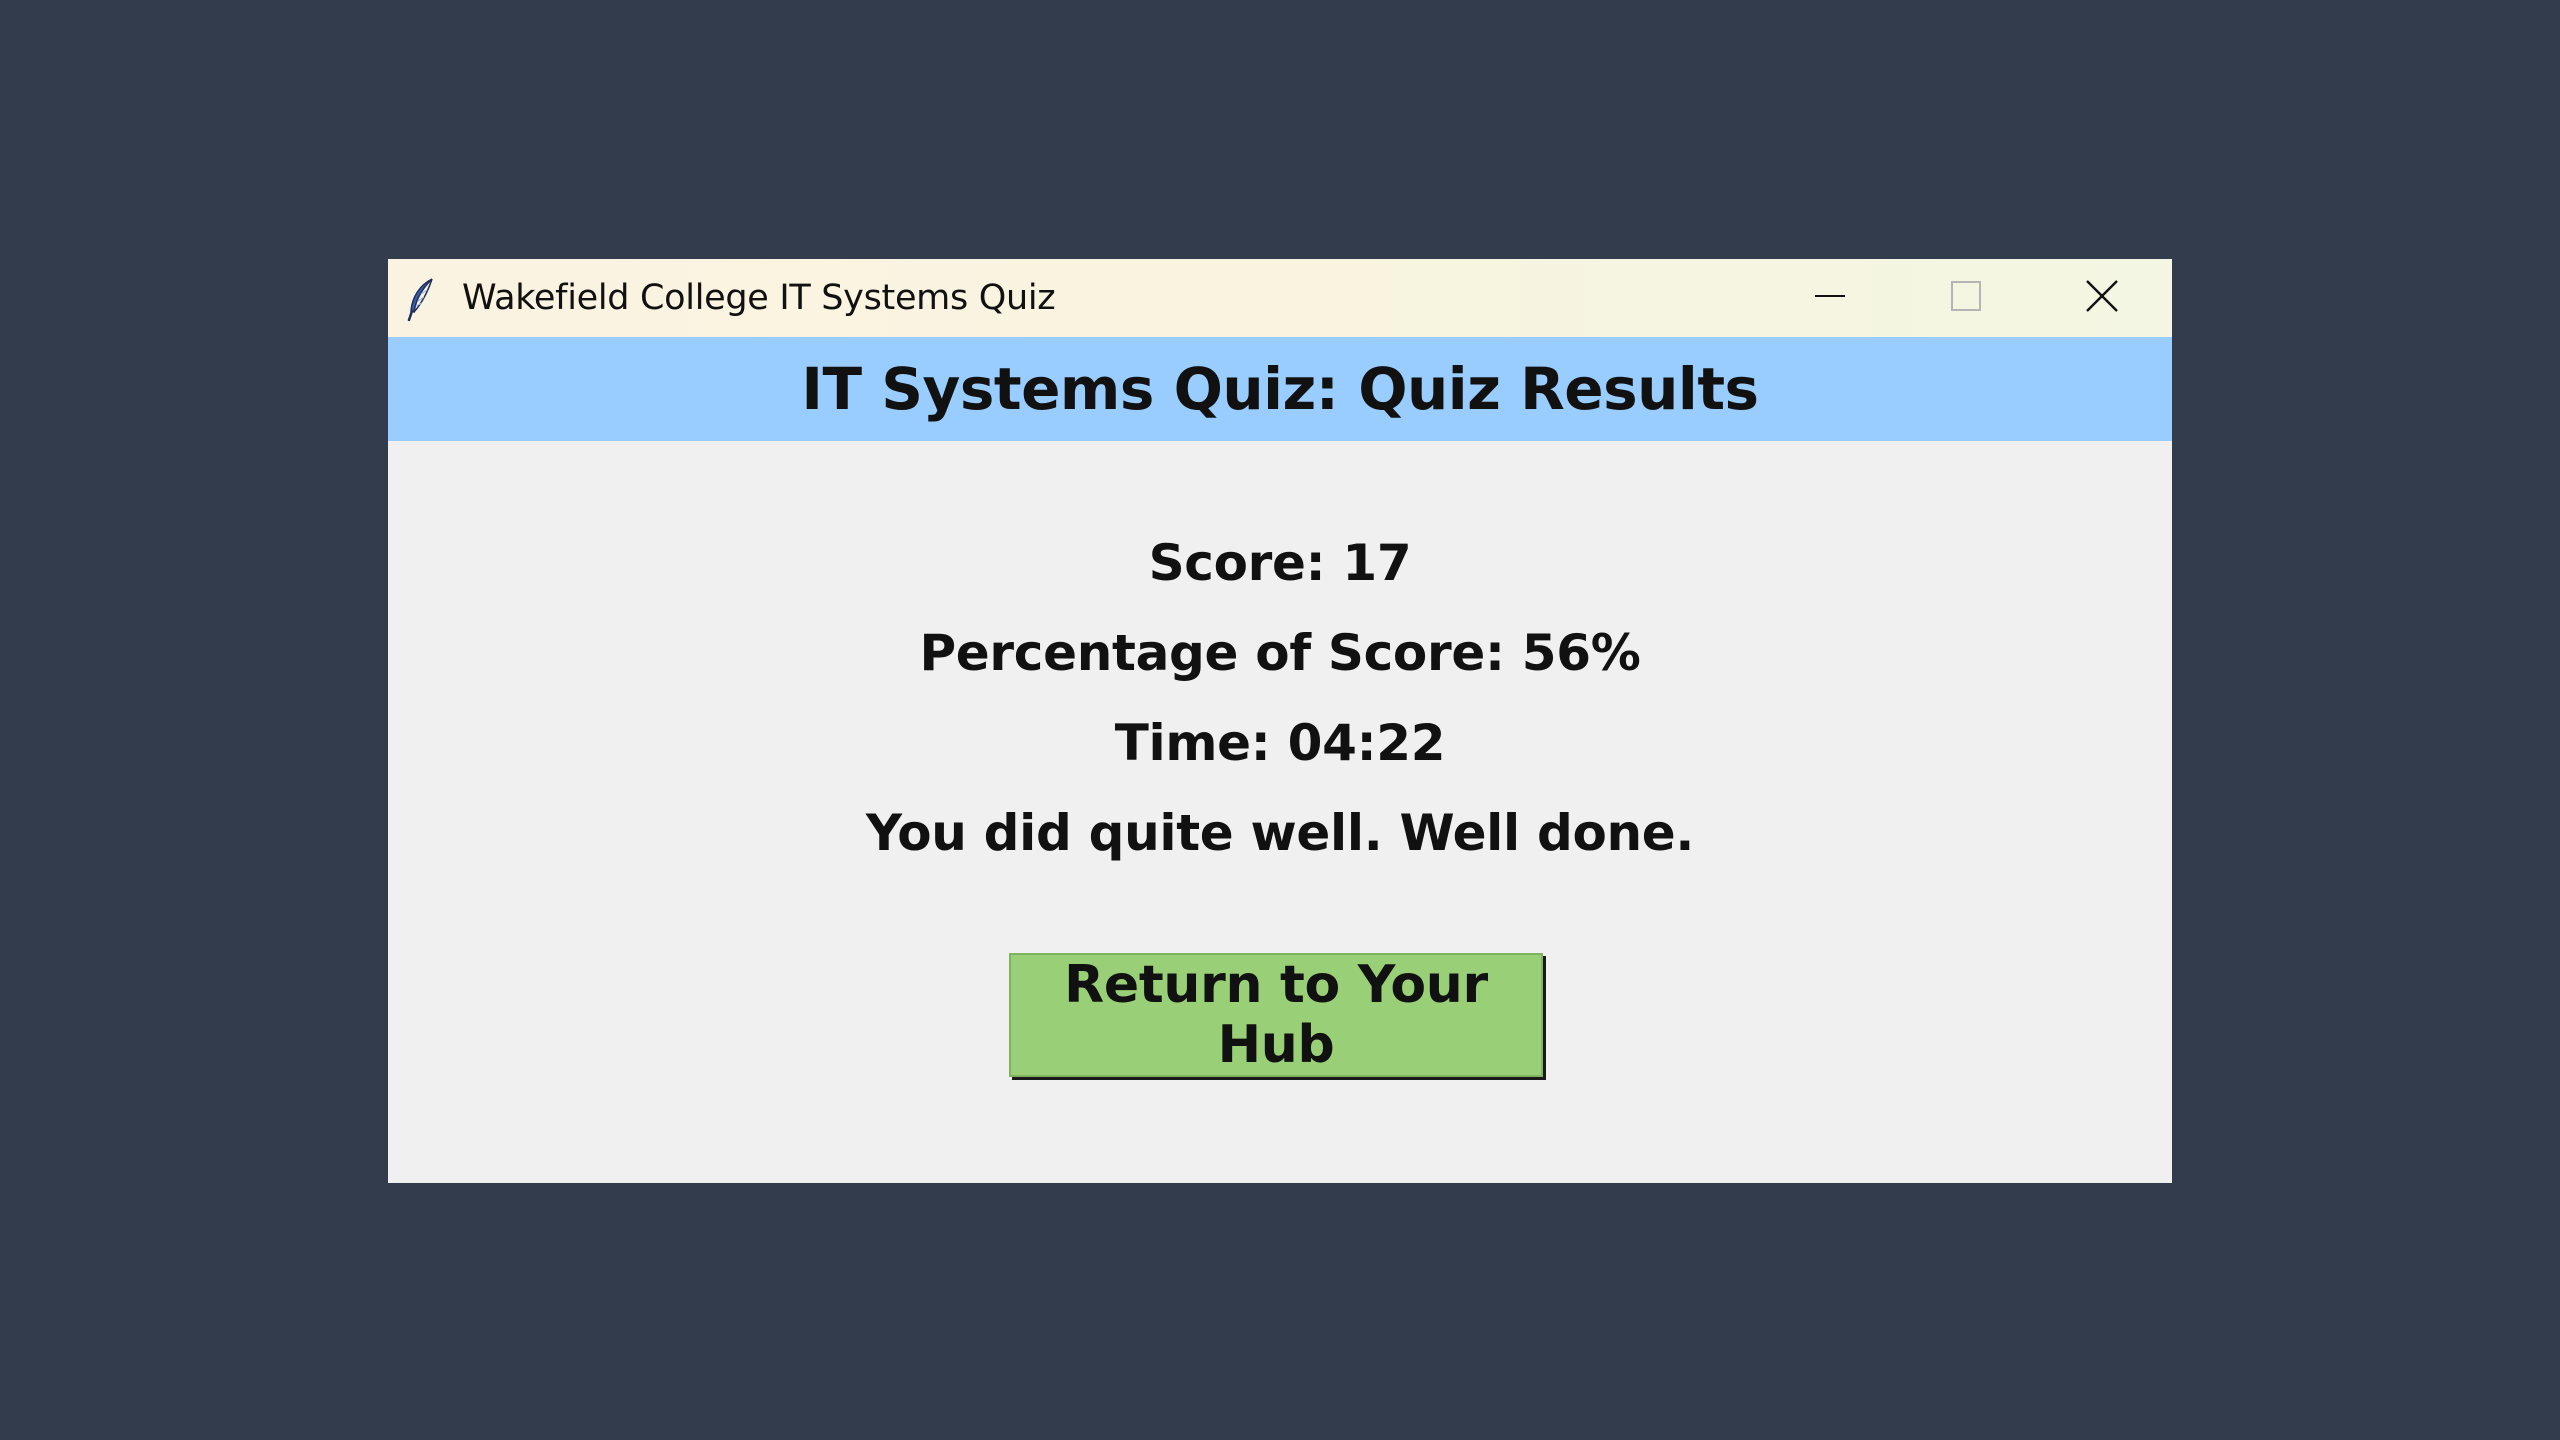 The width and height of the screenshot is (2560, 1440). Describe the element at coordinates (1276, 1015) in the screenshot. I see `return-to-hub-button: Return to Your Hub` at that location.